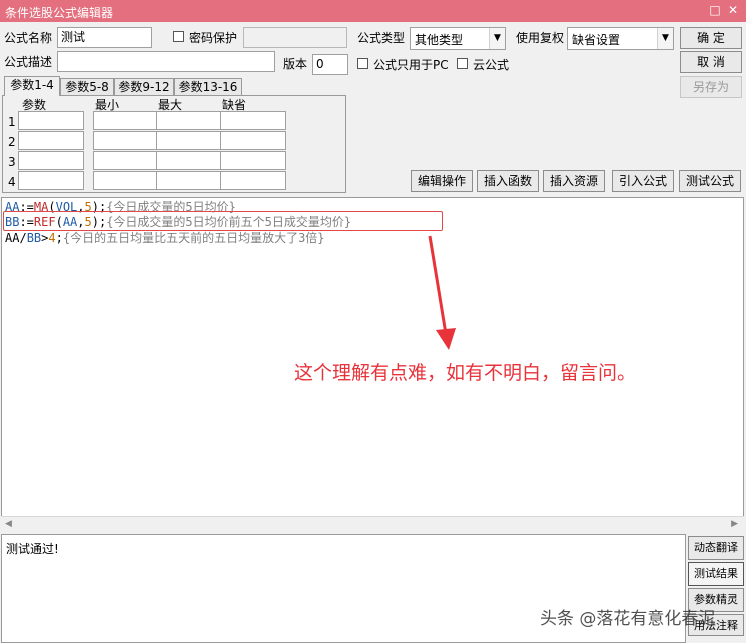 This screenshot has width=746, height=643. I want to click on import-formula-button: 引入公式, so click(643, 181).